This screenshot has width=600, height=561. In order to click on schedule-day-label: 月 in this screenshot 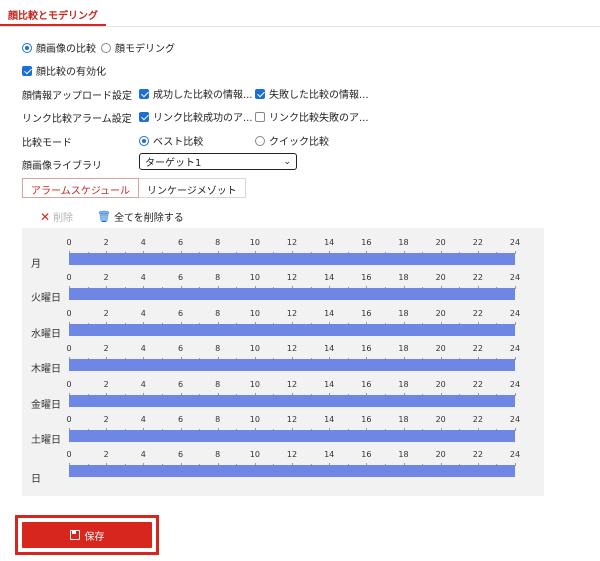, I will do `click(36, 264)`.